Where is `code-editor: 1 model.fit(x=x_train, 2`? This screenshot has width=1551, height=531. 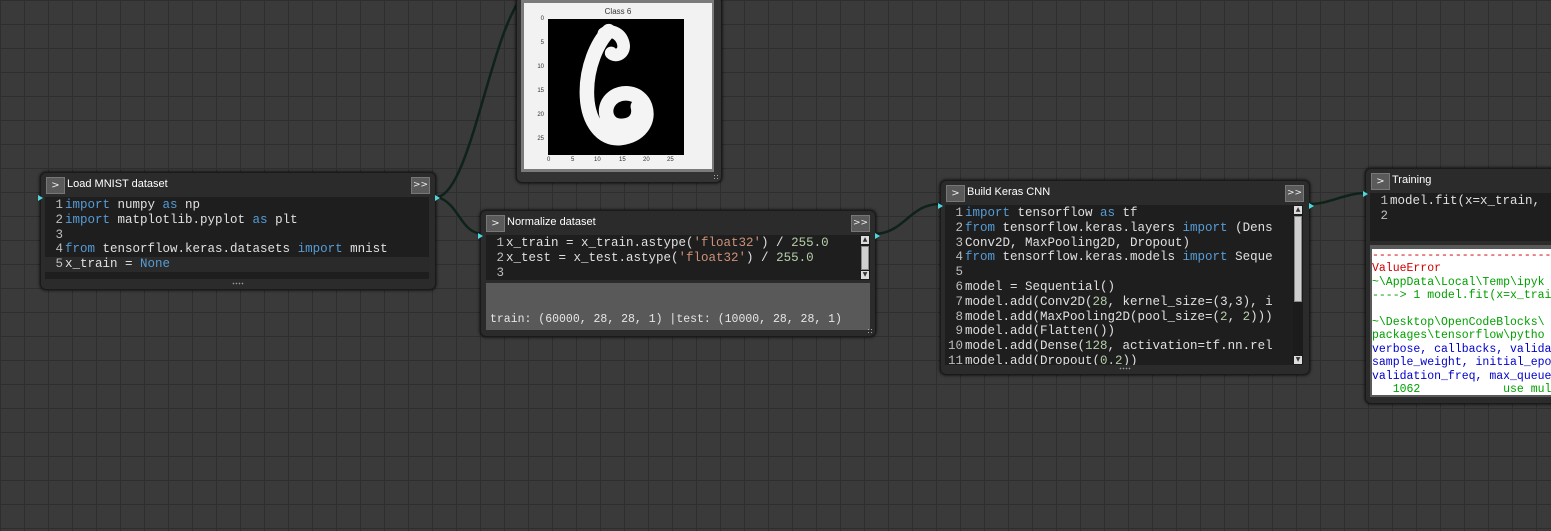
code-editor: 1 model.fit(x=x_train, 2 is located at coordinates (1460, 217).